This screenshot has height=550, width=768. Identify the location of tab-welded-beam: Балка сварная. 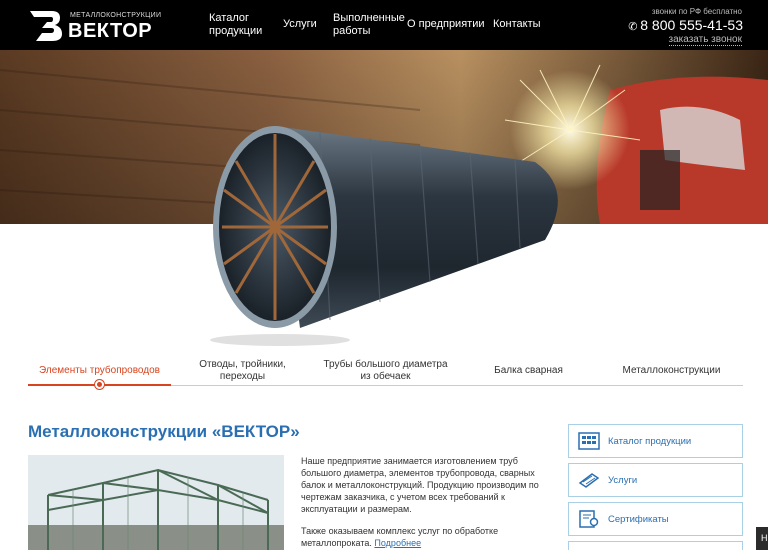
(528, 371).